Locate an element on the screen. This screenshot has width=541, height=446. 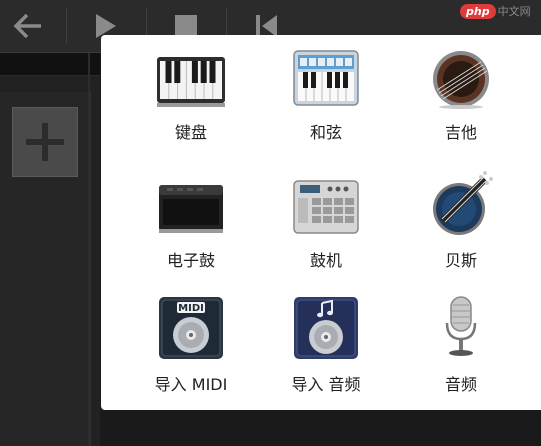
instrument-label: 和弦 is located at coordinates (325, 132).